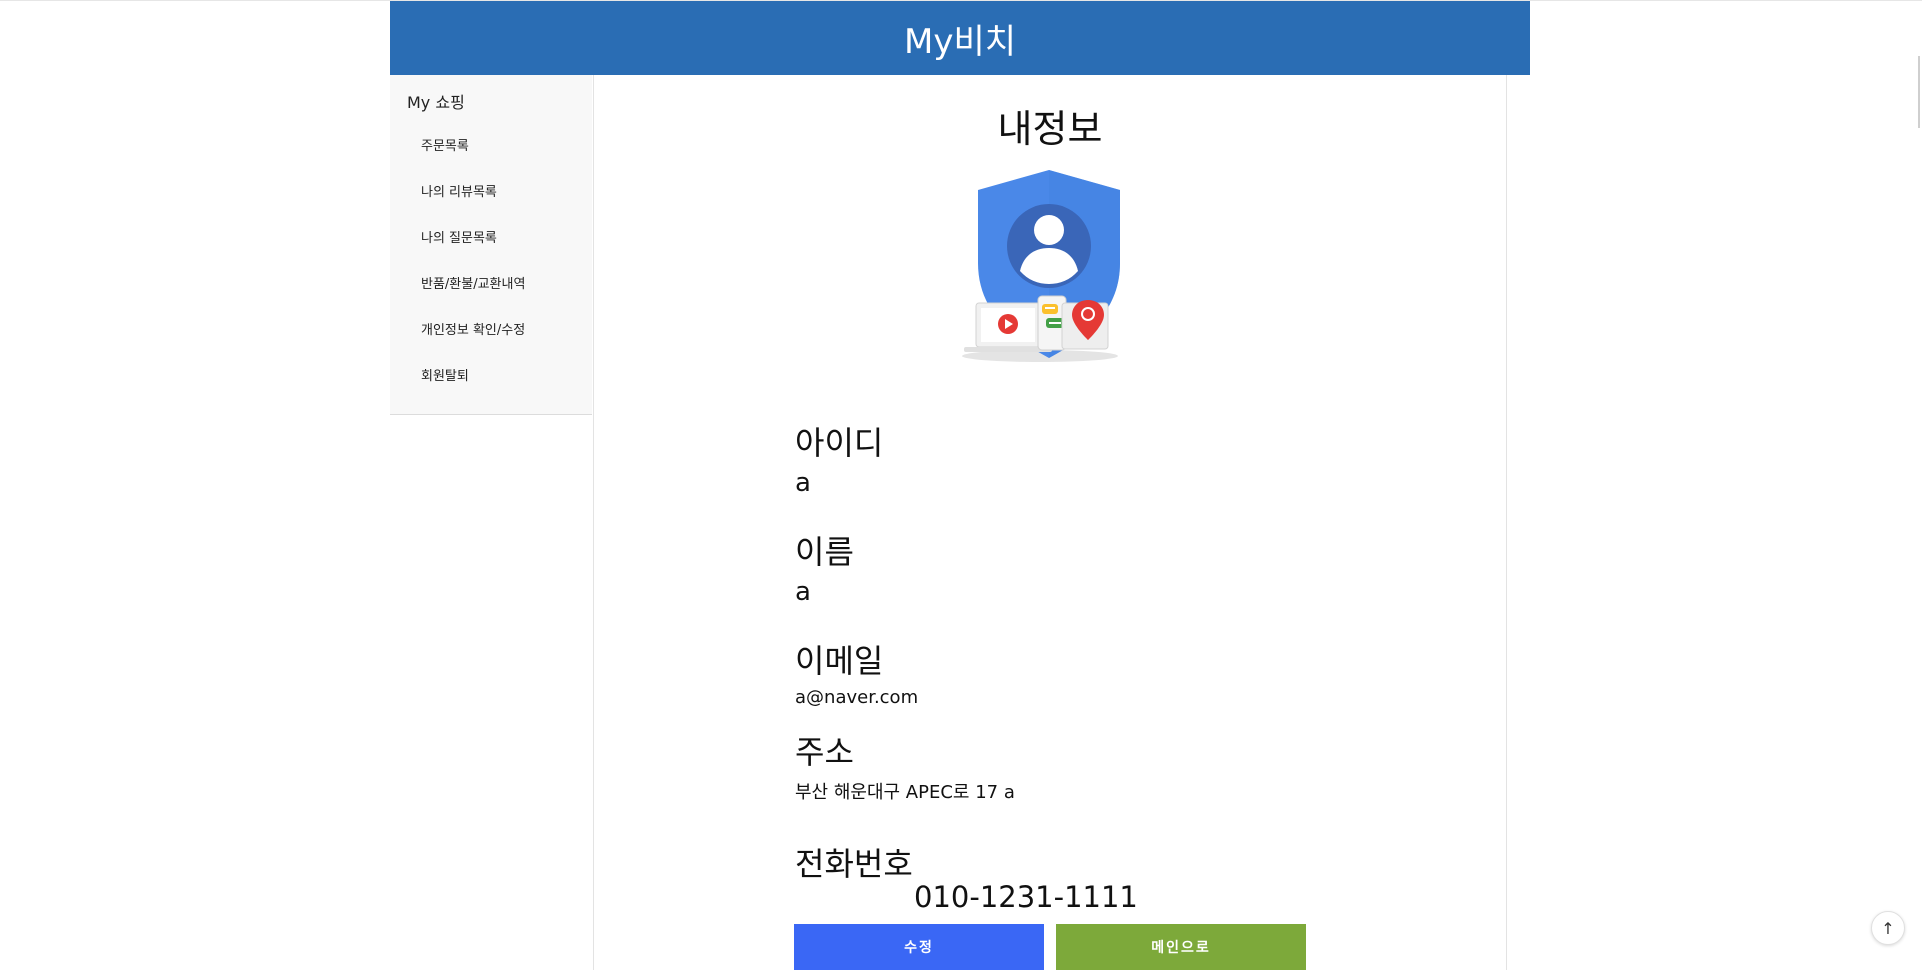 This screenshot has width=1922, height=970. I want to click on scrollbar, so click(1919, 92).